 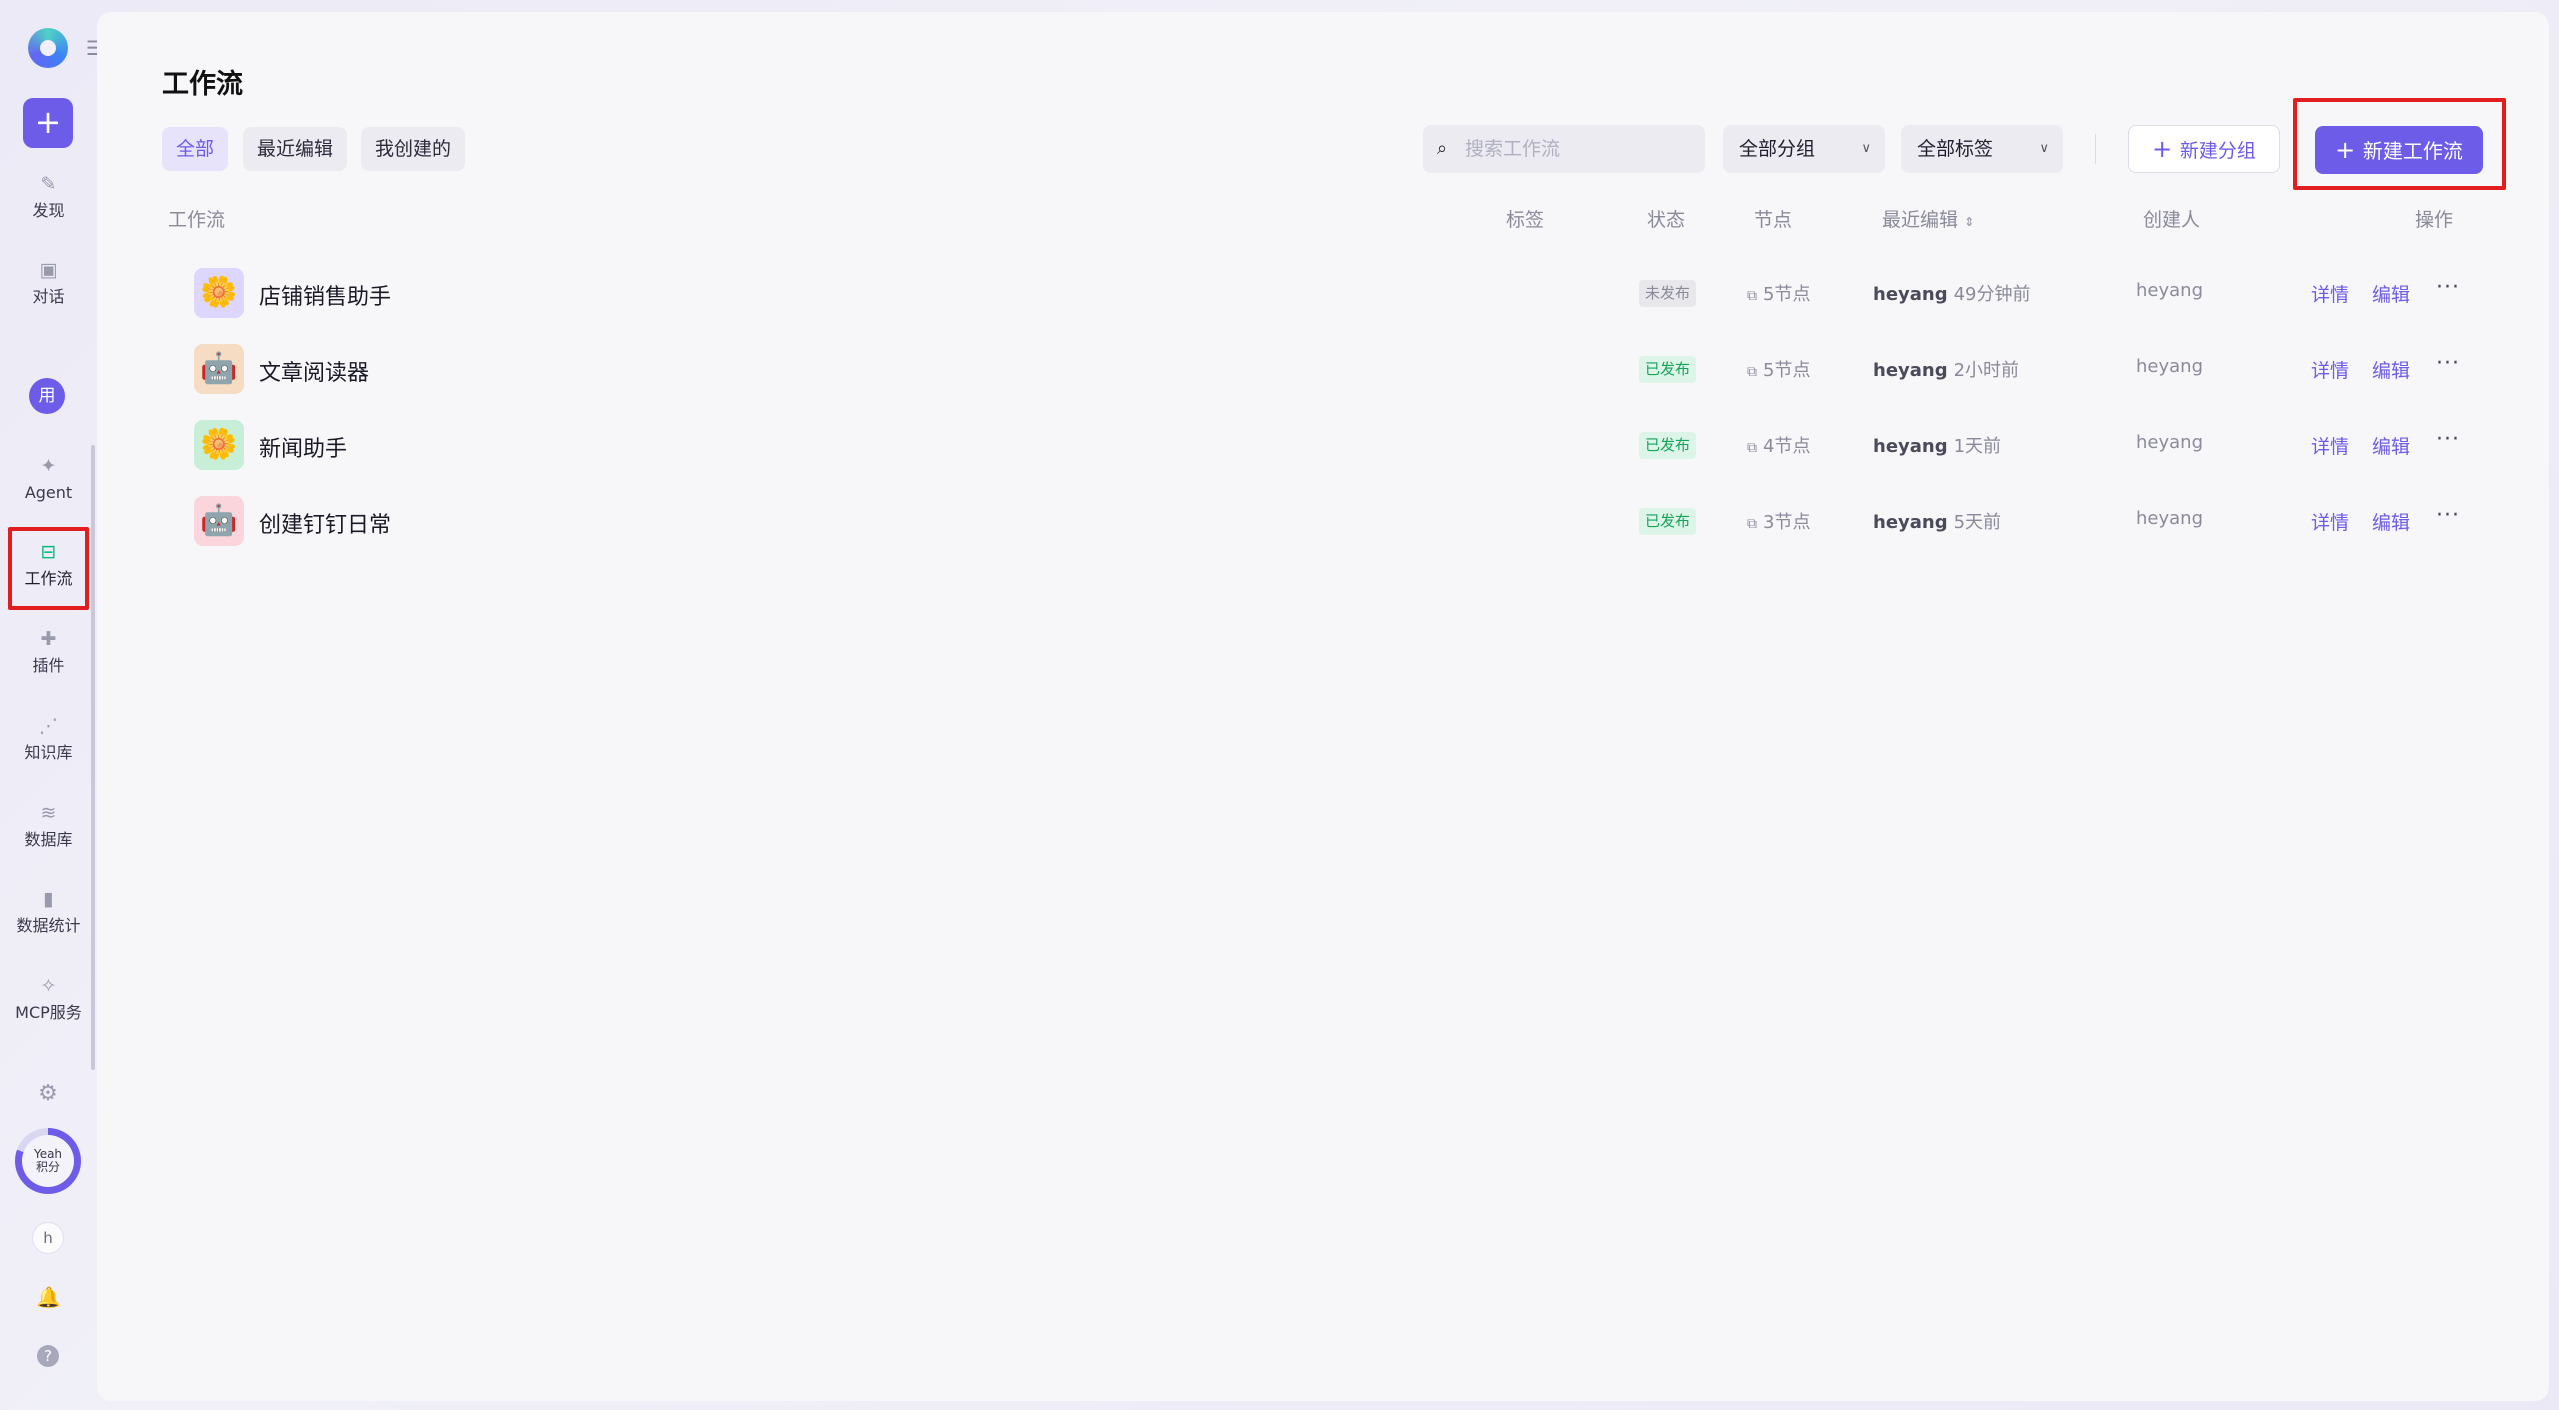 What do you see at coordinates (48, 652) in the screenshot?
I see `sidebar-item-plugin: ✚ 插件` at bounding box center [48, 652].